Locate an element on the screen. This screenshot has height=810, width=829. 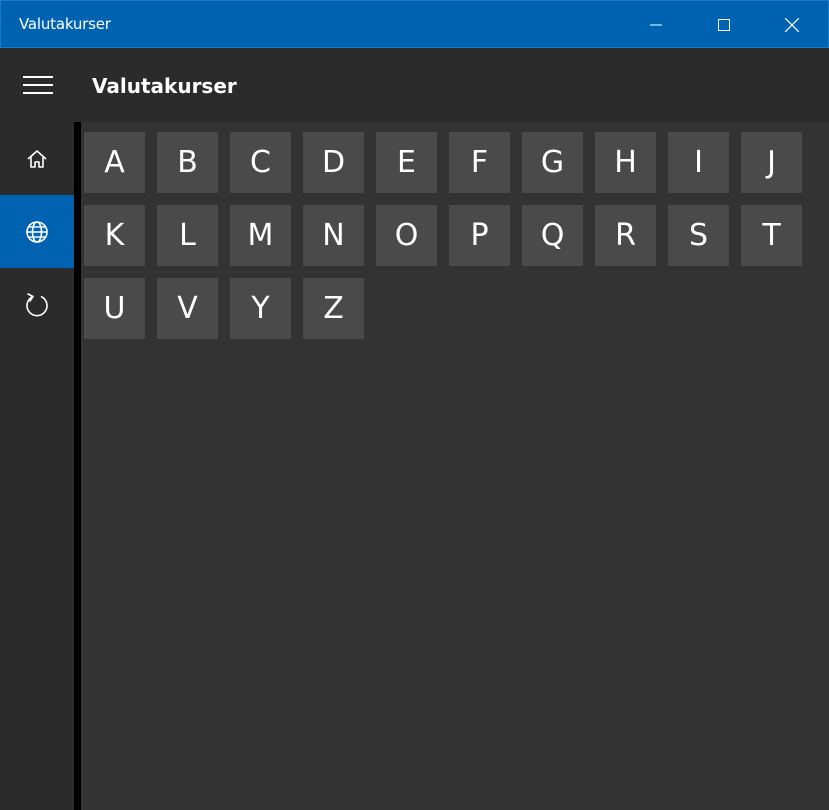
letter-tile-k: K is located at coordinates (114, 235).